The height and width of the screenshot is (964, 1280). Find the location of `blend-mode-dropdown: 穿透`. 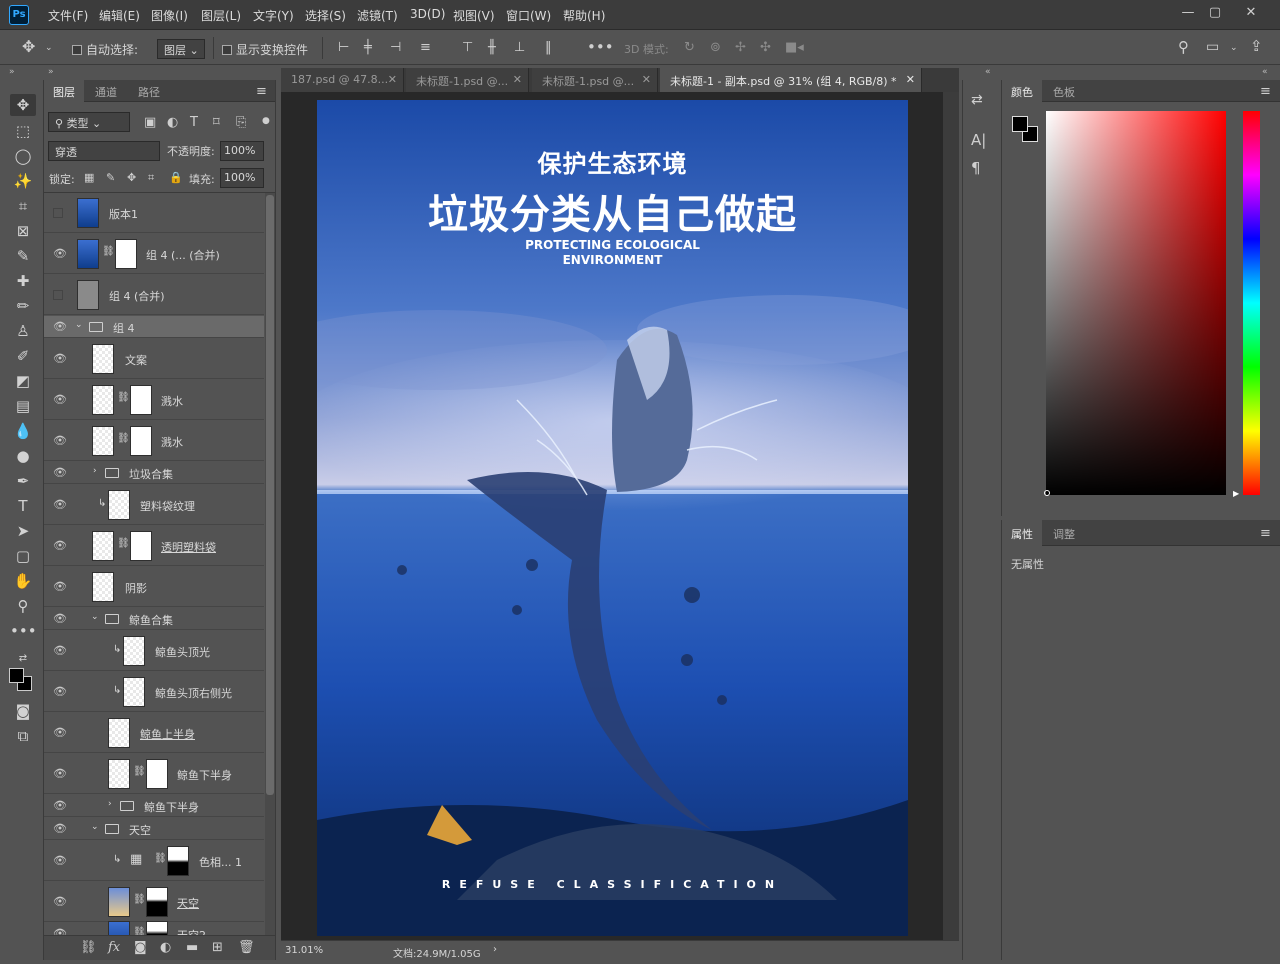

blend-mode-dropdown: 穿透 is located at coordinates (104, 151).